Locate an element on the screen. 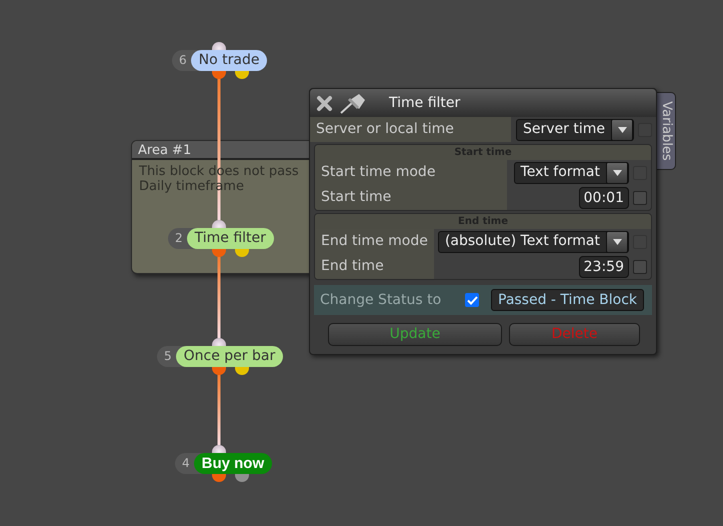 This screenshot has width=723, height=526. node-label: No trade is located at coordinates (229, 60).